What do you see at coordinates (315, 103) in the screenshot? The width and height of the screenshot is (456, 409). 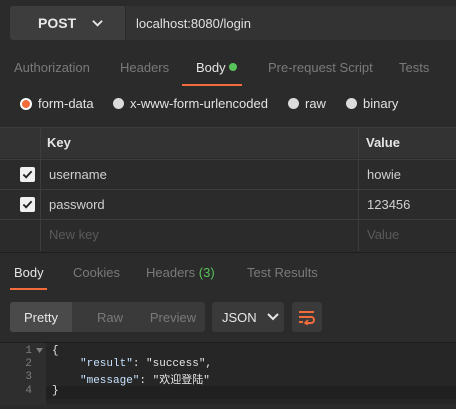 I see `radio-label: raw` at bounding box center [315, 103].